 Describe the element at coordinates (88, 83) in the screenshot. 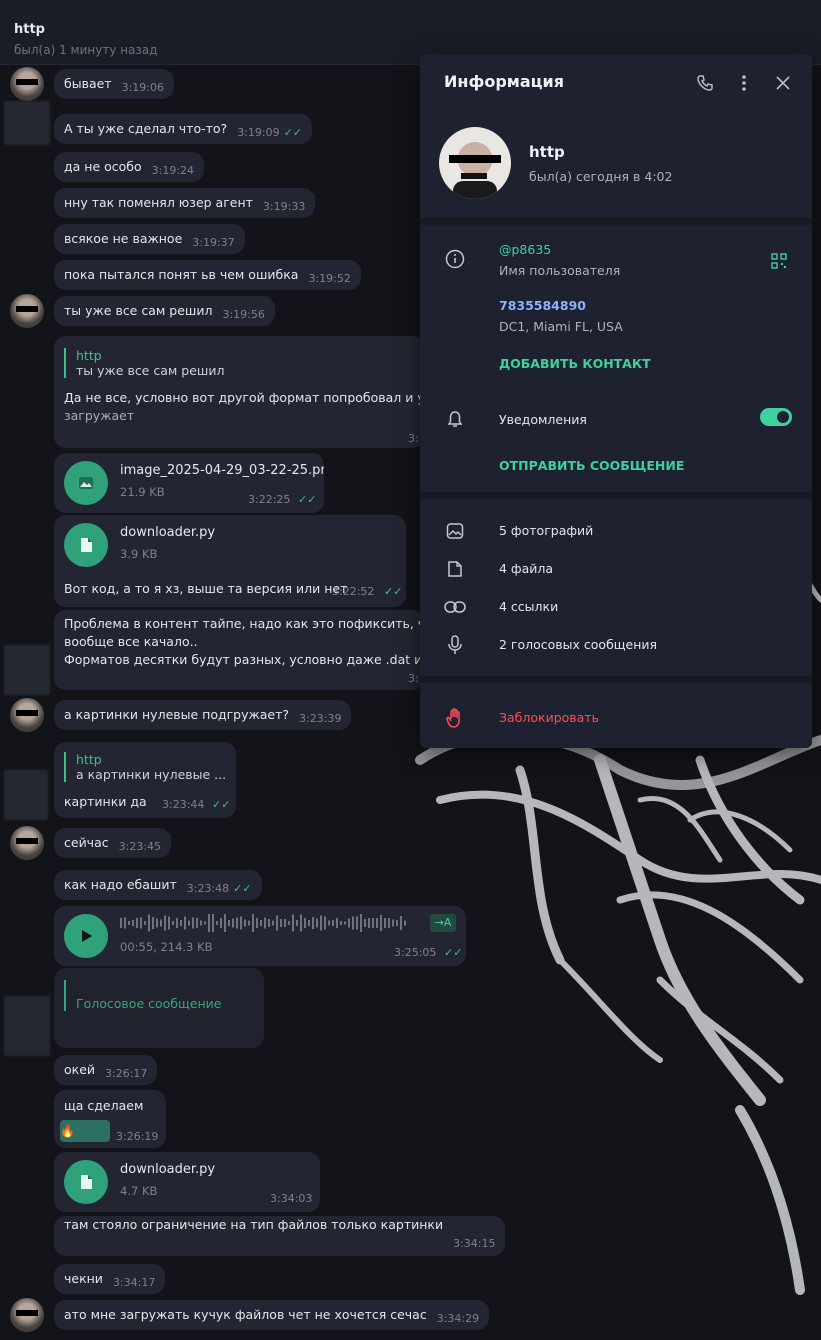

I see `message-text: бывает` at that location.